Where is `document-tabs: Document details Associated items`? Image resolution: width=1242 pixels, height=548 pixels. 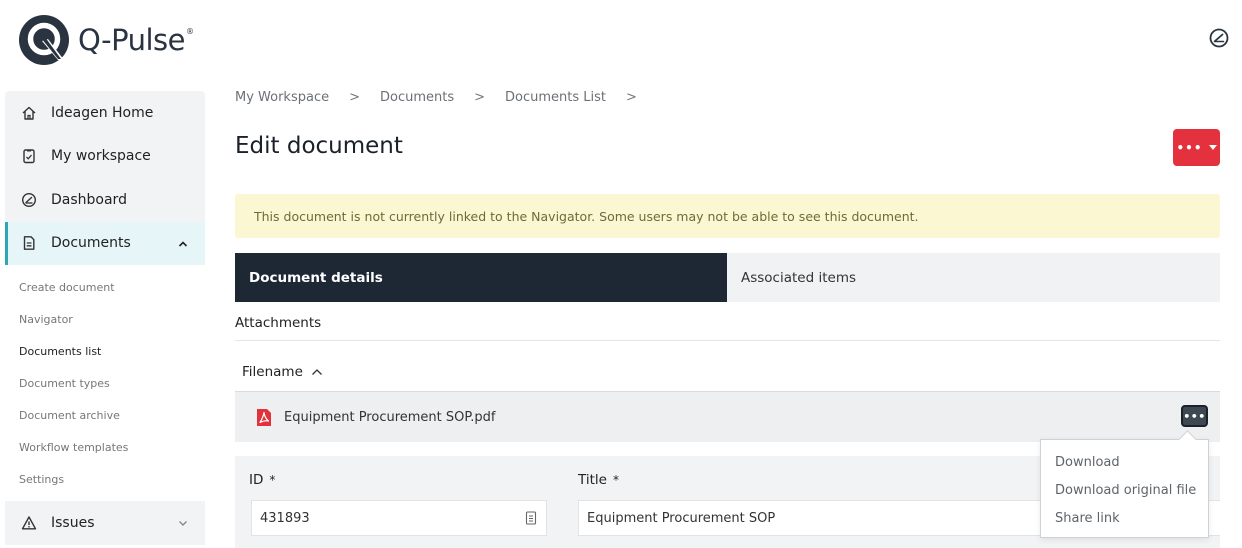
document-tabs: Document details Associated items is located at coordinates (727, 277).